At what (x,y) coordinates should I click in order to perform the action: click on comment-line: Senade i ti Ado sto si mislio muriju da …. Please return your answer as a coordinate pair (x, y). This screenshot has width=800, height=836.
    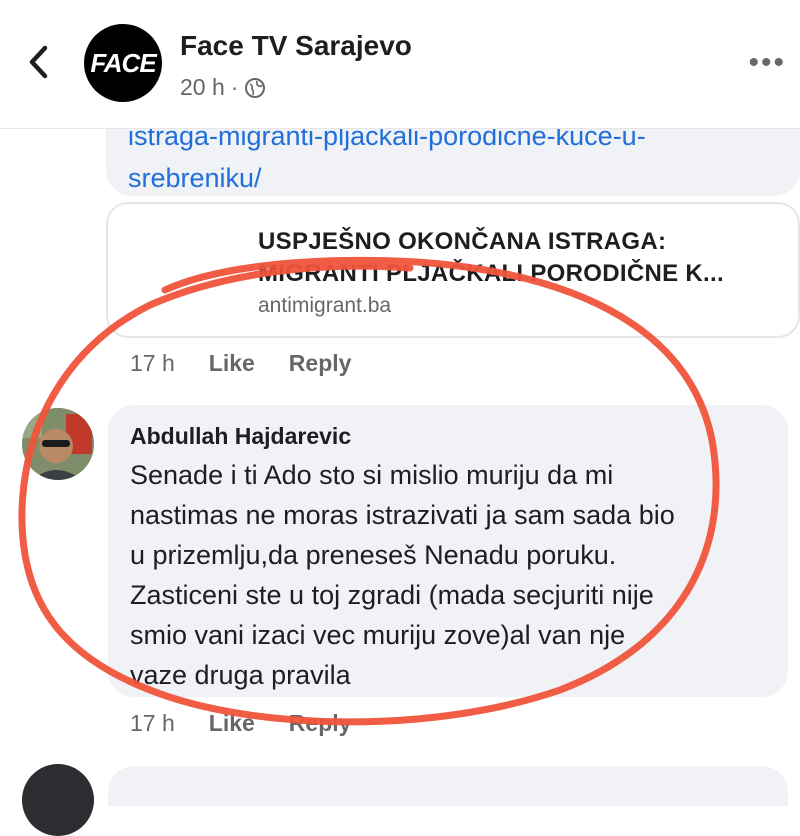
    Looking at the image, I should click on (372, 475).